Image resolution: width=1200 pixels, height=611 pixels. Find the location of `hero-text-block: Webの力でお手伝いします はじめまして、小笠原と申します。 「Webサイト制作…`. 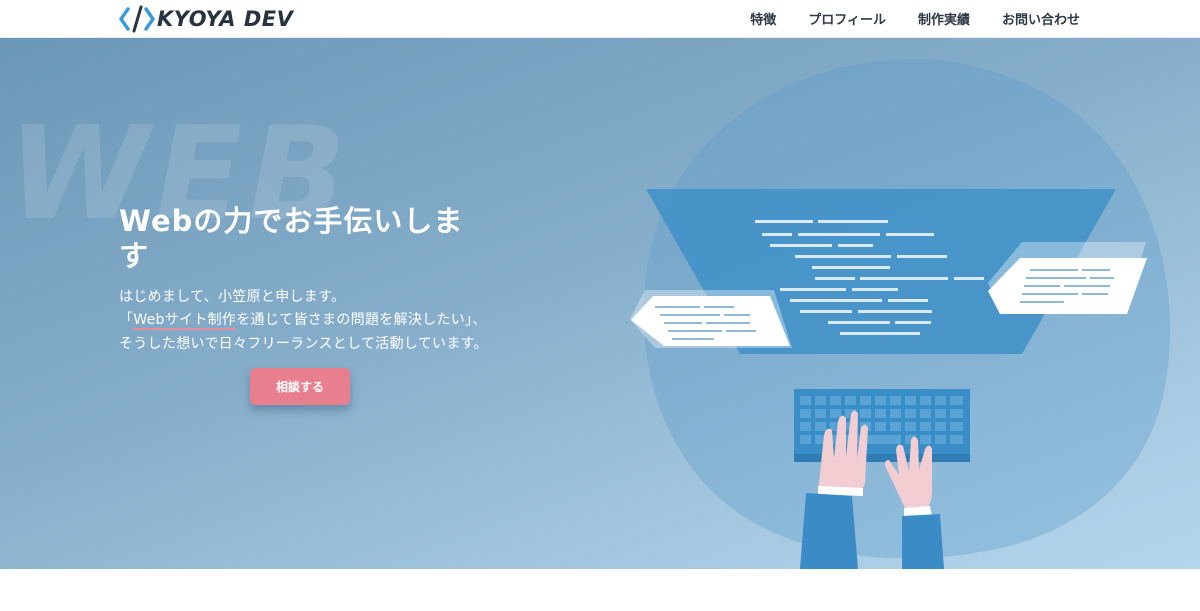

hero-text-block: Webの力でお手伝いします はじめまして、小笠原と申します。 「Webサイト制作… is located at coordinates (304, 280).